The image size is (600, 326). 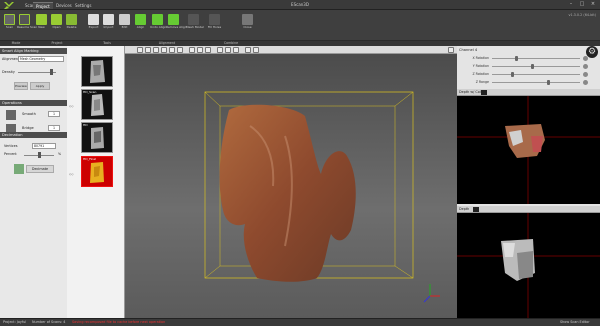 I want to click on scan-thumbnail: HD, so click(x=97, y=137).